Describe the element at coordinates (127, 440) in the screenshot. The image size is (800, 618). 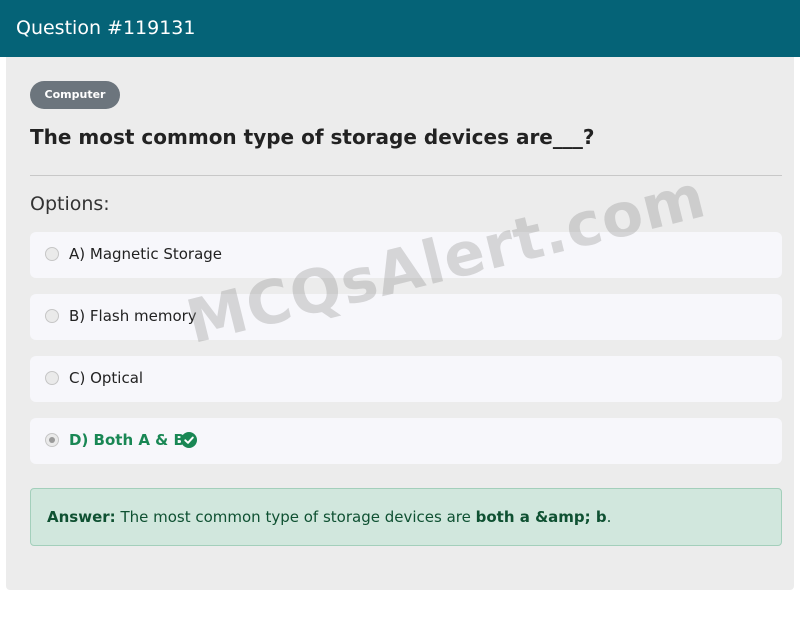
I see `option-d-label: D) Both A & B` at that location.